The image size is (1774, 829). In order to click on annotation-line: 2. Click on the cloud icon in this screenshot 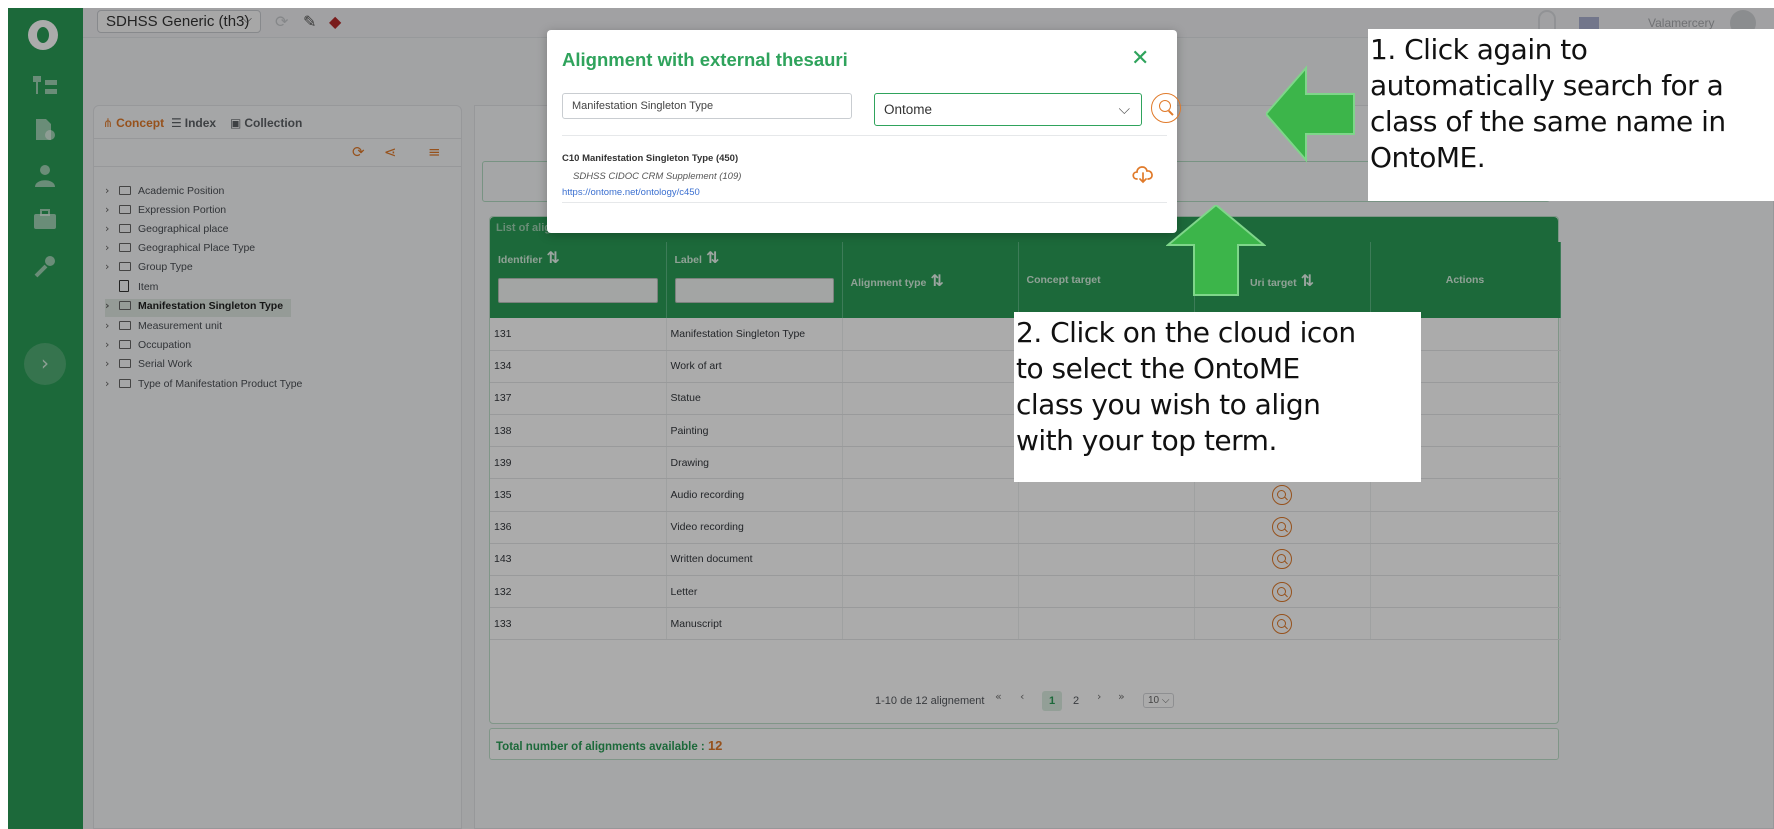, I will do `click(1186, 332)`.